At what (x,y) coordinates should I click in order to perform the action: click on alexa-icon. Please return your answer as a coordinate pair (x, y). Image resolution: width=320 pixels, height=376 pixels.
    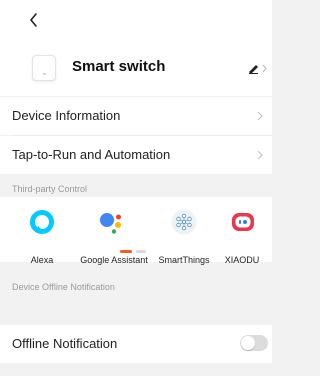
    Looking at the image, I should click on (42, 222).